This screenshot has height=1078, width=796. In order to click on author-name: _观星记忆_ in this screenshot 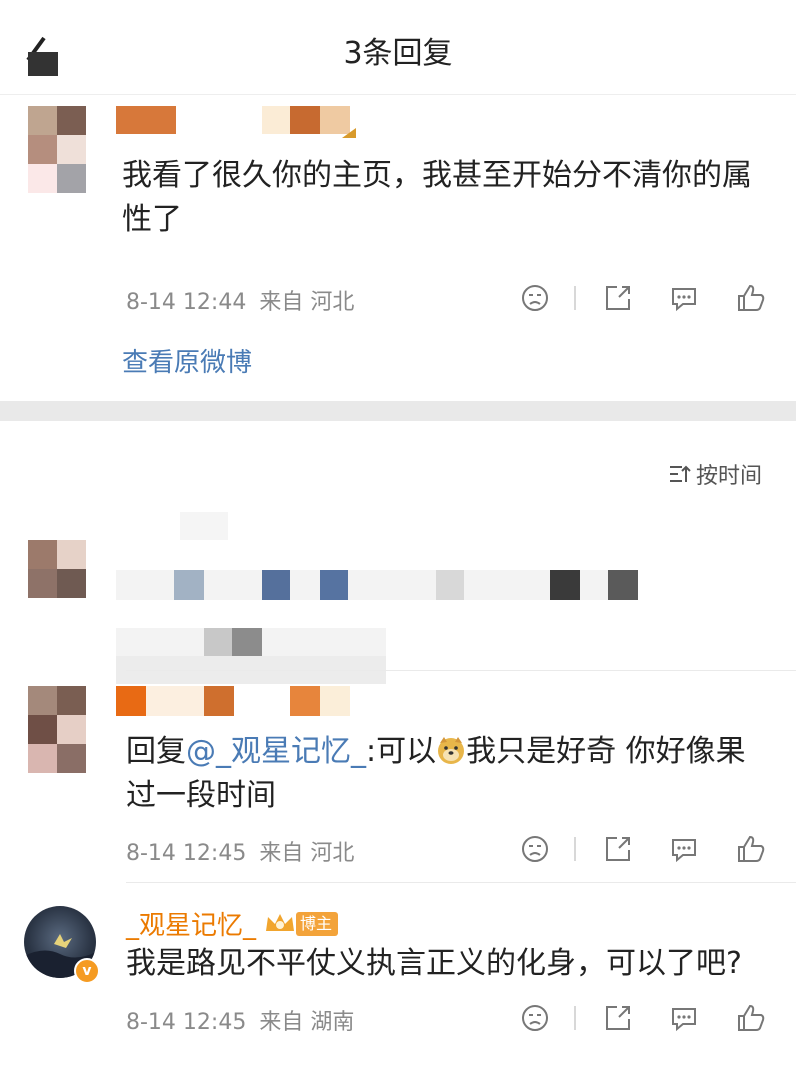, I will do `click(191, 923)`.